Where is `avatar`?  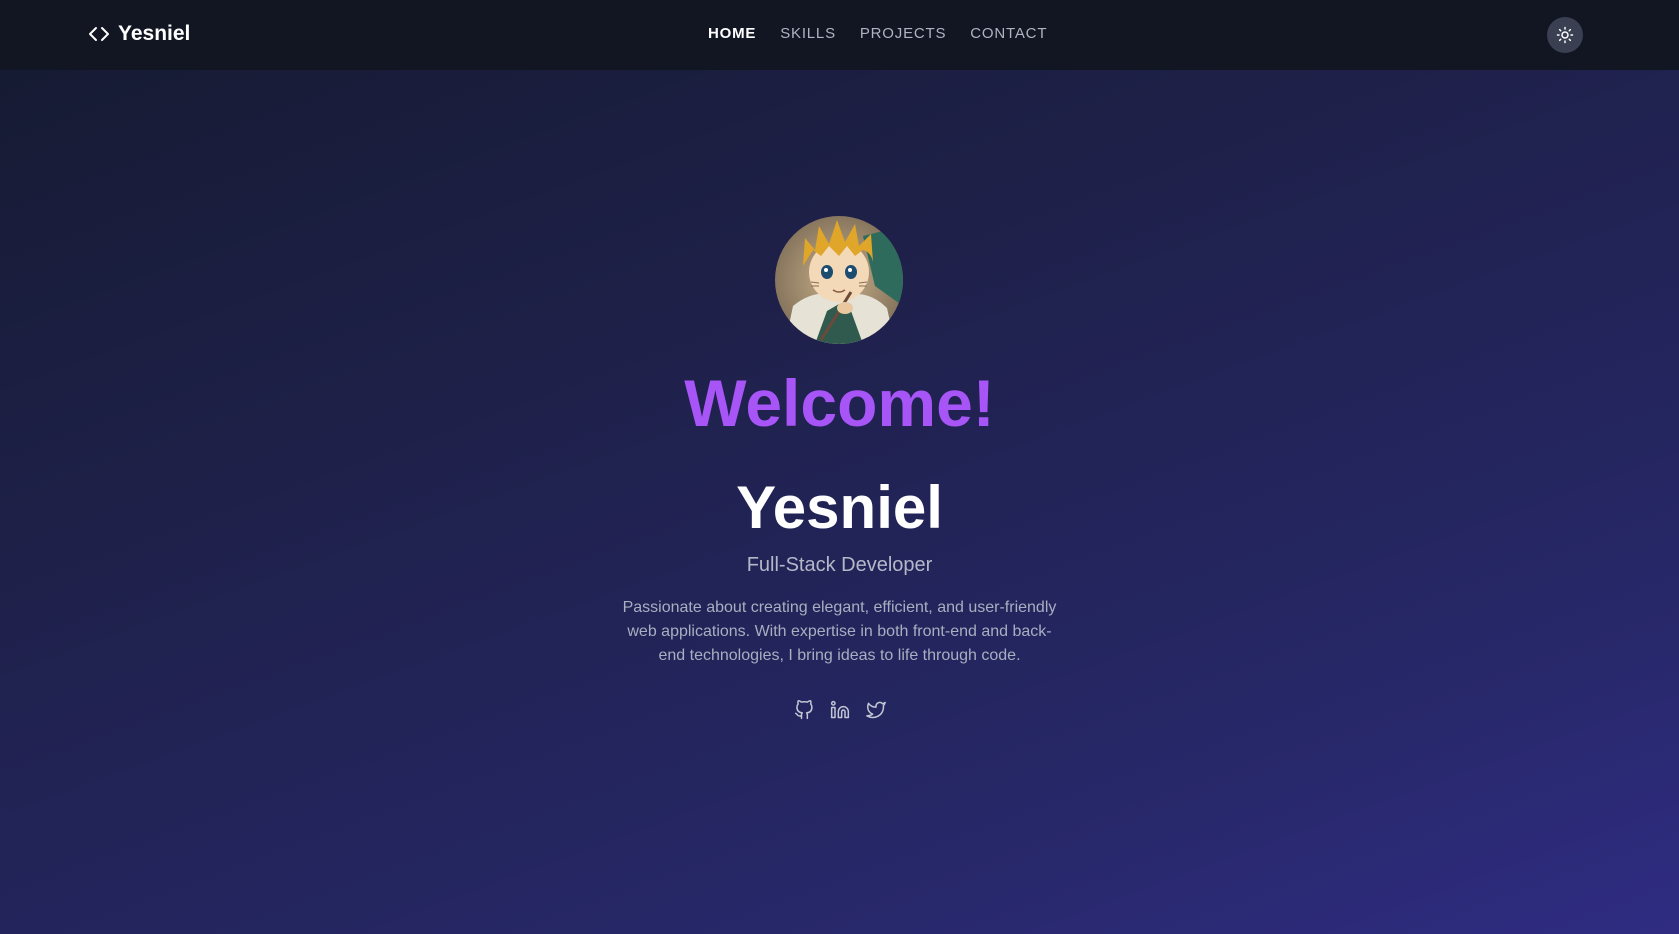 avatar is located at coordinates (839, 280).